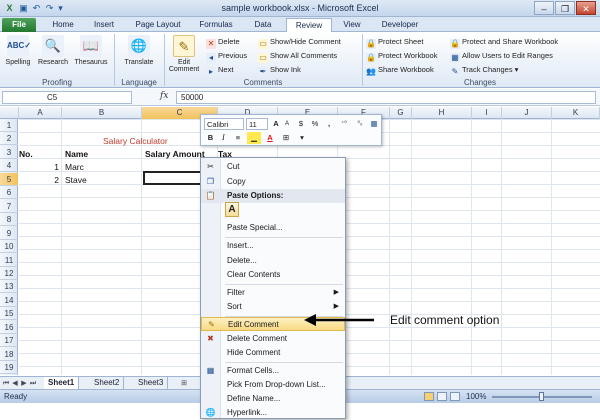 This screenshot has height=420, width=600. I want to click on increase-decimal-icon: ⁺⁰, so click(344, 124).